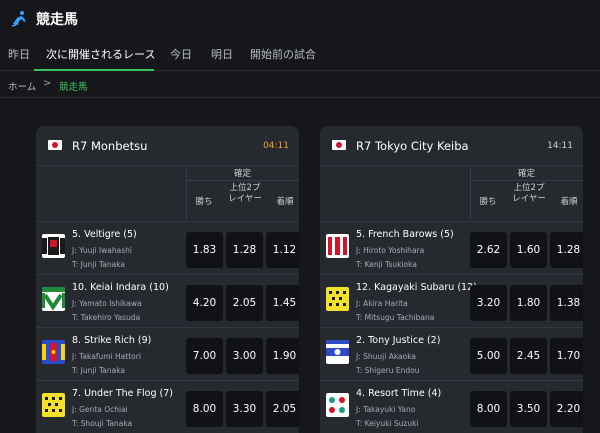 This screenshot has height=433, width=600. What do you see at coordinates (222, 54) in the screenshot?
I see `tab-tomorrow: 明日` at bounding box center [222, 54].